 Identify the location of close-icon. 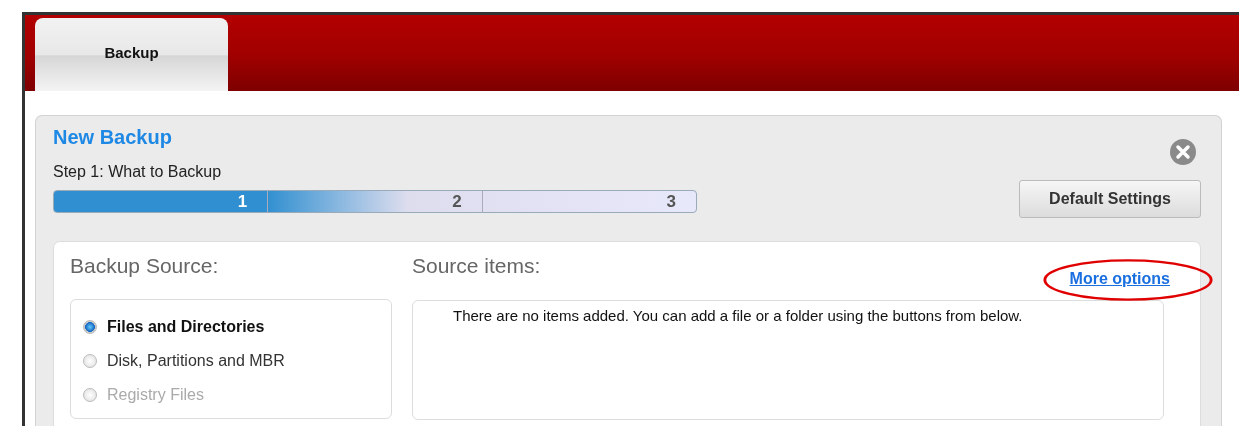
(1183, 152).